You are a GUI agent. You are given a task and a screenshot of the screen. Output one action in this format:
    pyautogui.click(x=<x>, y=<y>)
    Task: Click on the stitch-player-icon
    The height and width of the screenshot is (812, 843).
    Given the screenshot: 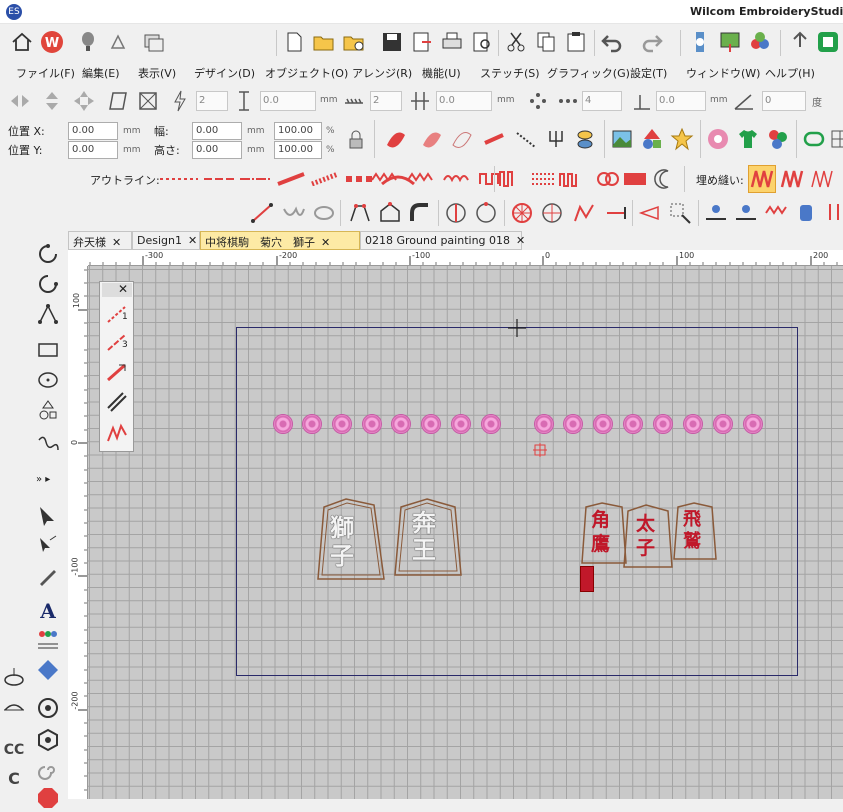 What is the action you would take?
    pyautogui.click(x=700, y=42)
    